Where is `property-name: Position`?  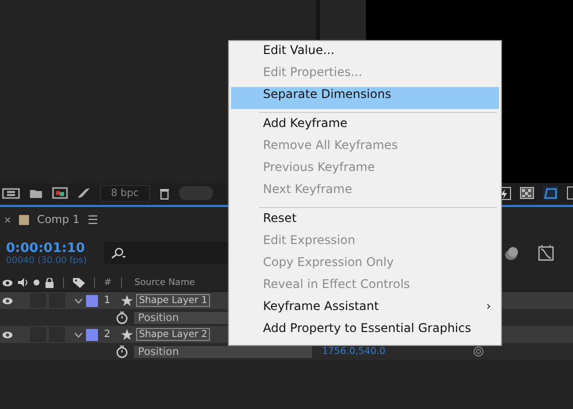
property-name: Position is located at coordinates (223, 352).